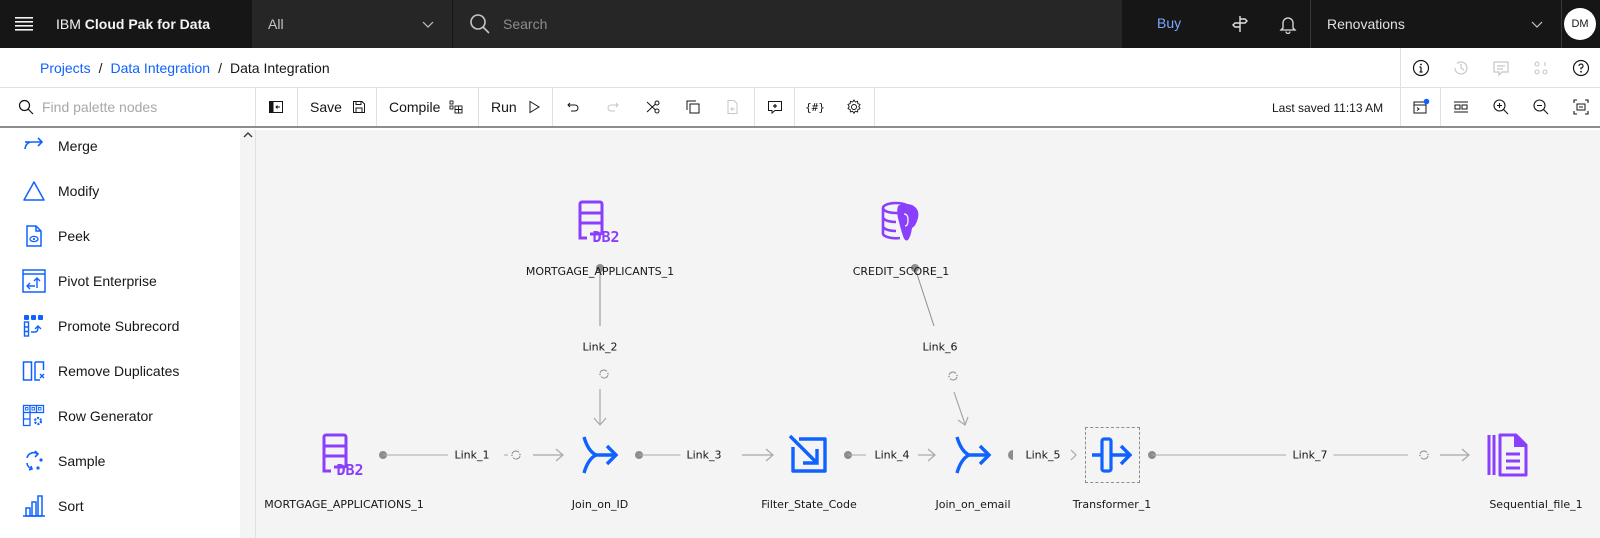 This screenshot has width=1600, height=538. Describe the element at coordinates (120, 326) in the screenshot. I see `palette-item-promote-subrecord: Promote Subrecord` at that location.